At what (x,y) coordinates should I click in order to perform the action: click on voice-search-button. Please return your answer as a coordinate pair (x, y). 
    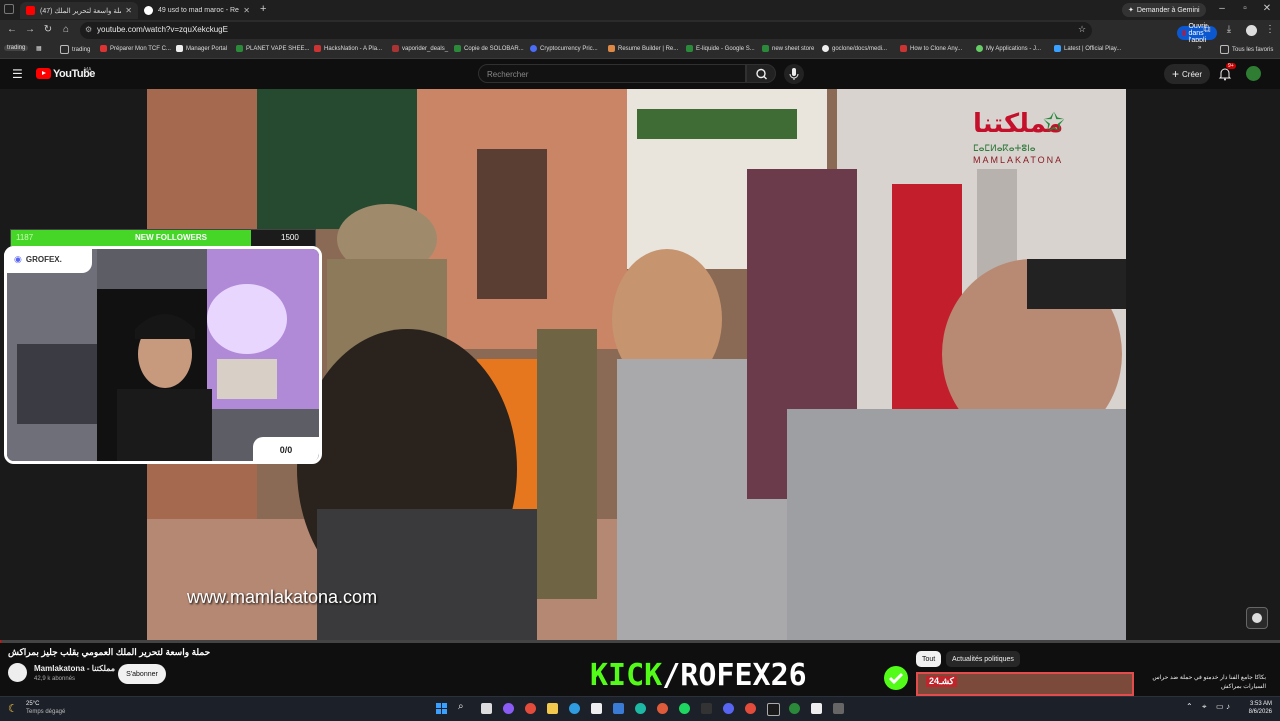
    Looking at the image, I should click on (794, 74).